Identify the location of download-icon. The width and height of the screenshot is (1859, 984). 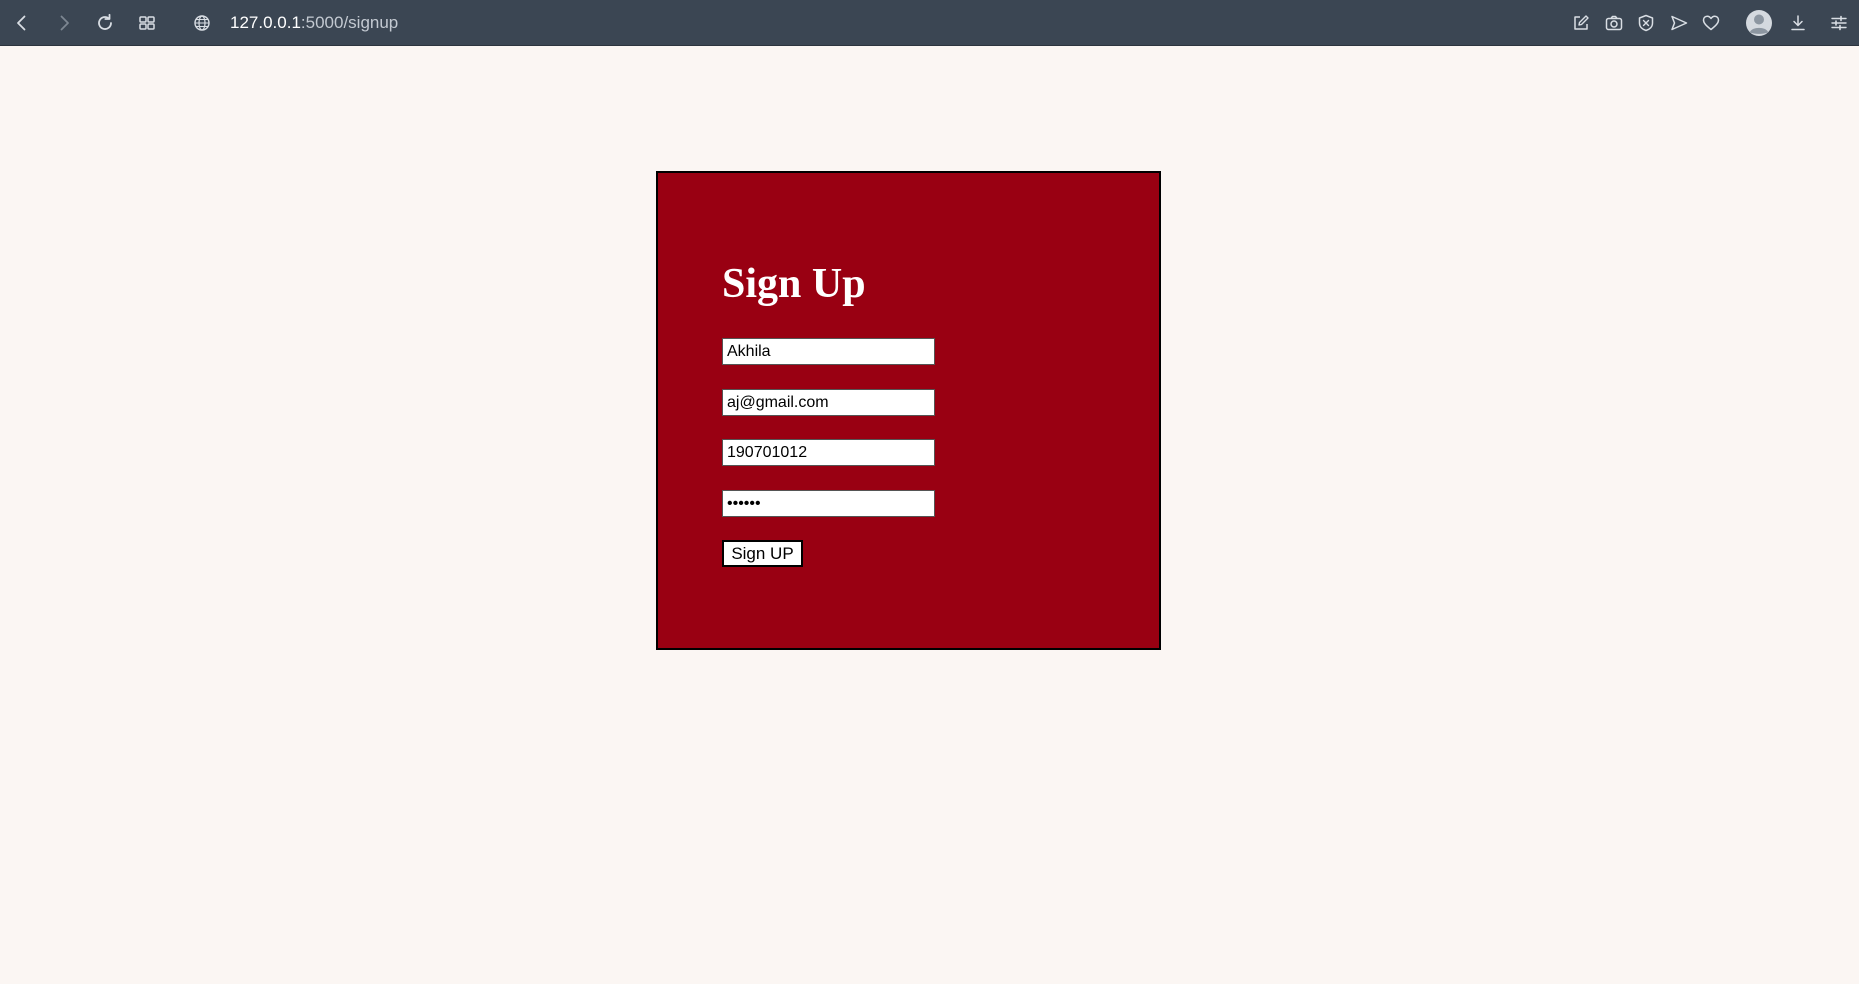
(1798, 23).